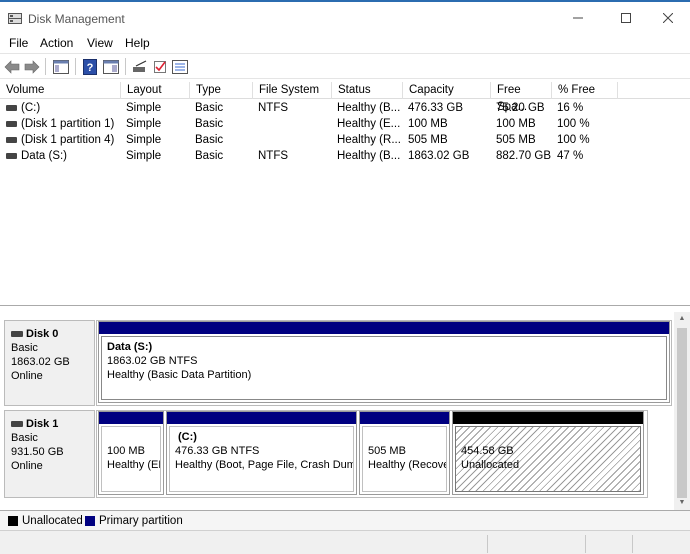  I want to click on disk-0-label: Disk 0 Basic 1863.02 GB Online, so click(49, 363).